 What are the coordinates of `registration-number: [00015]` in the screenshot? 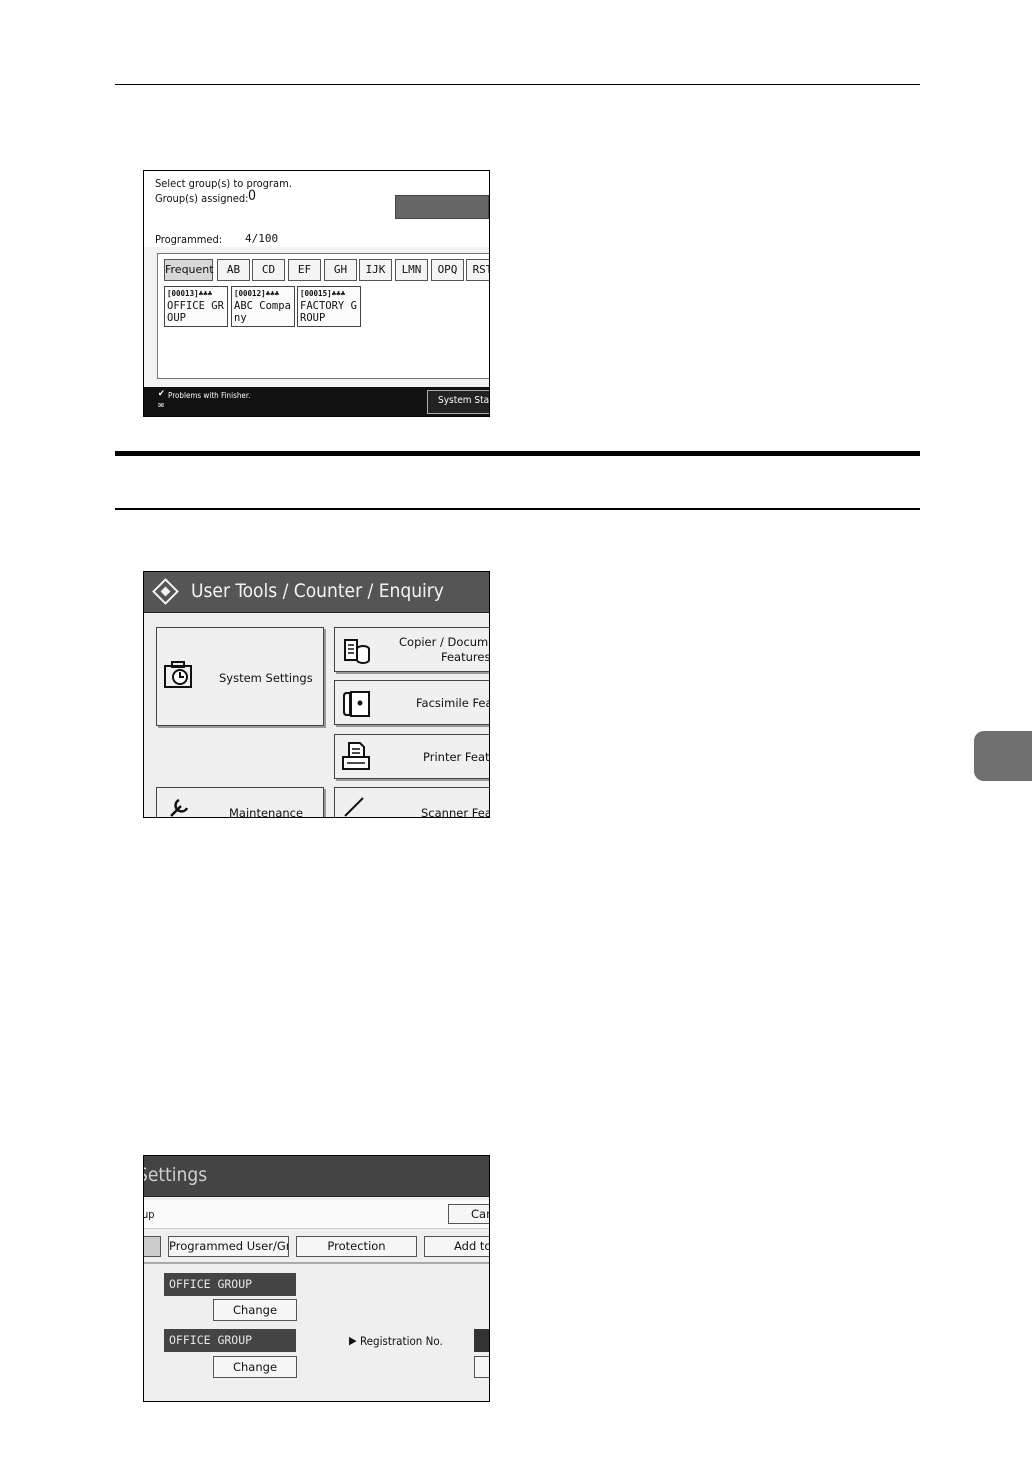 It's located at (316, 293).